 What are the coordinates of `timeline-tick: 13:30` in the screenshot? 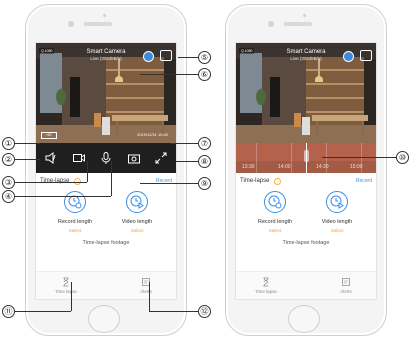 It's located at (248, 167).